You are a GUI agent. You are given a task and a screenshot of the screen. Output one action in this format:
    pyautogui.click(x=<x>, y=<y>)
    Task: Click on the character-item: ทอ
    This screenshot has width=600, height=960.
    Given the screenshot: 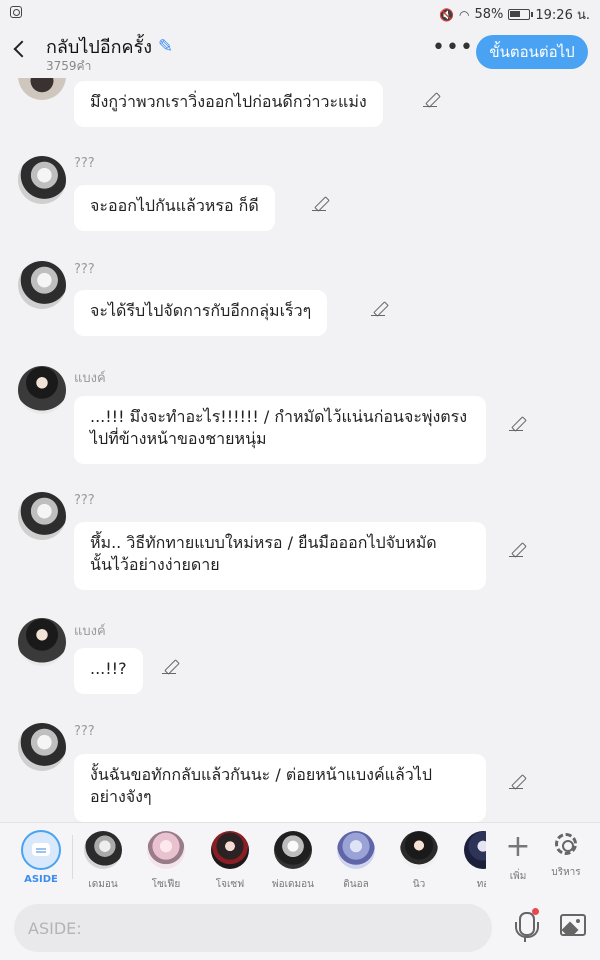 What is the action you would take?
    pyautogui.click(x=472, y=858)
    